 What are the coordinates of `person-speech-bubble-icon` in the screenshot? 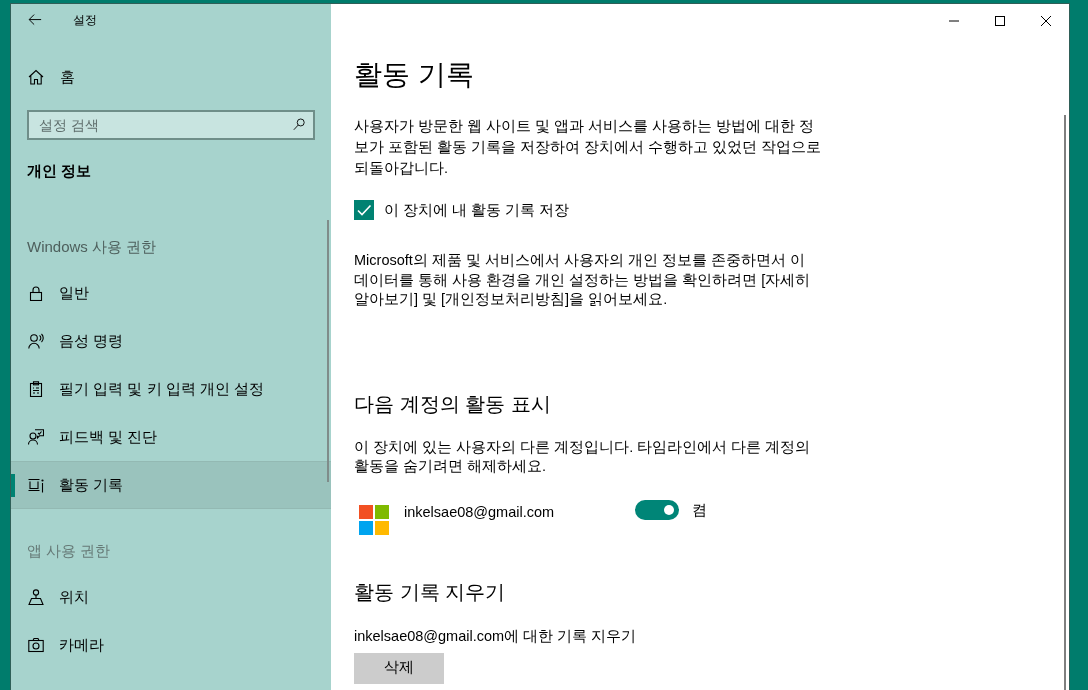 It's located at (36, 437).